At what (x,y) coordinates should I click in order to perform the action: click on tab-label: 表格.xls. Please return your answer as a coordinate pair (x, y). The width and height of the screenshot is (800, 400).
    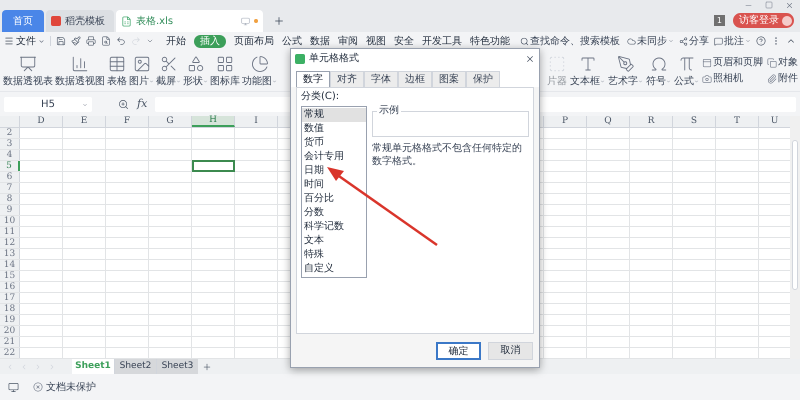
    Looking at the image, I should click on (155, 21).